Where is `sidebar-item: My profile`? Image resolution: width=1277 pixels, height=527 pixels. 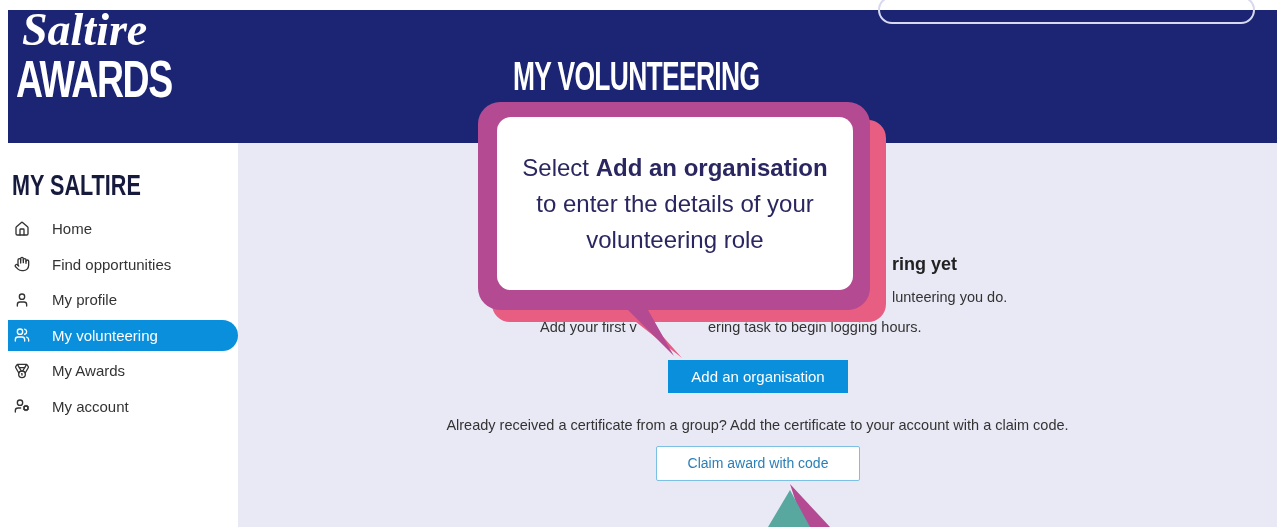 sidebar-item: My profile is located at coordinates (123, 300).